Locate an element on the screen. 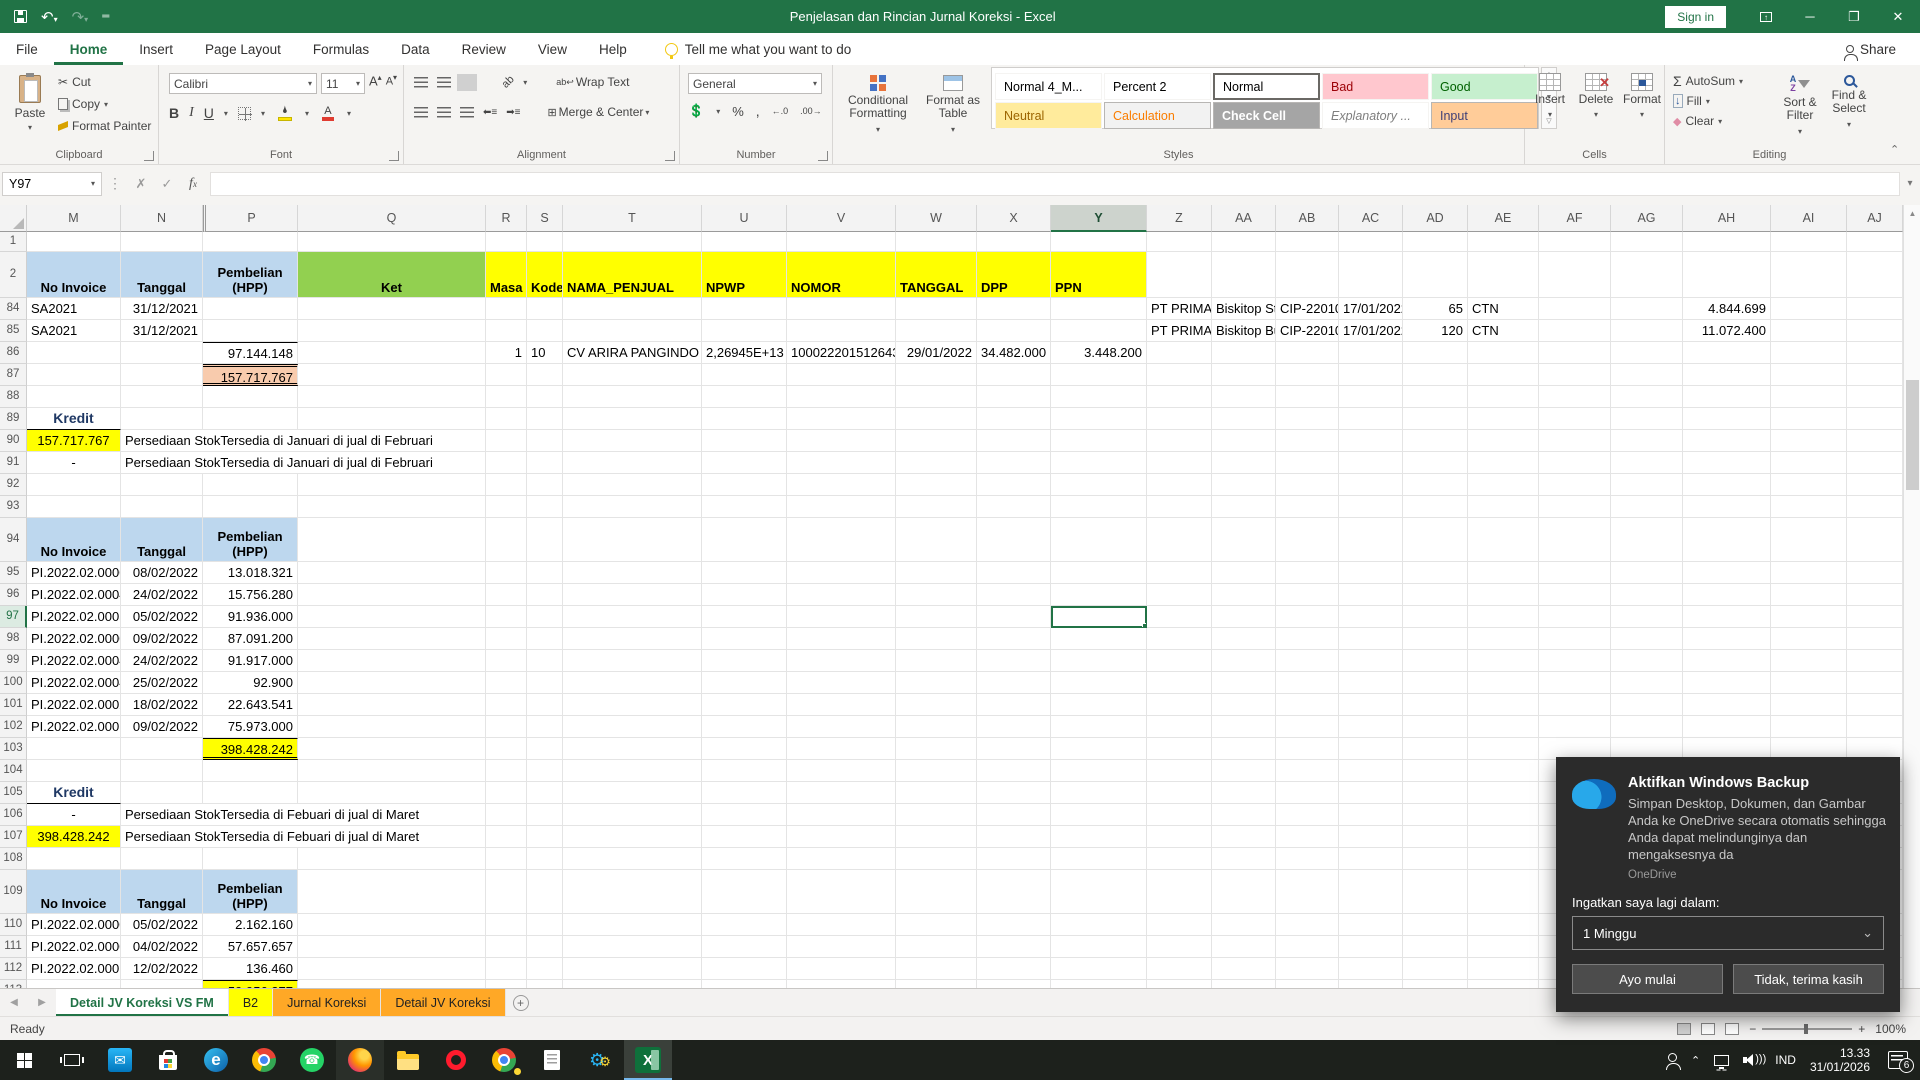  cell-S101 is located at coordinates (545, 705).